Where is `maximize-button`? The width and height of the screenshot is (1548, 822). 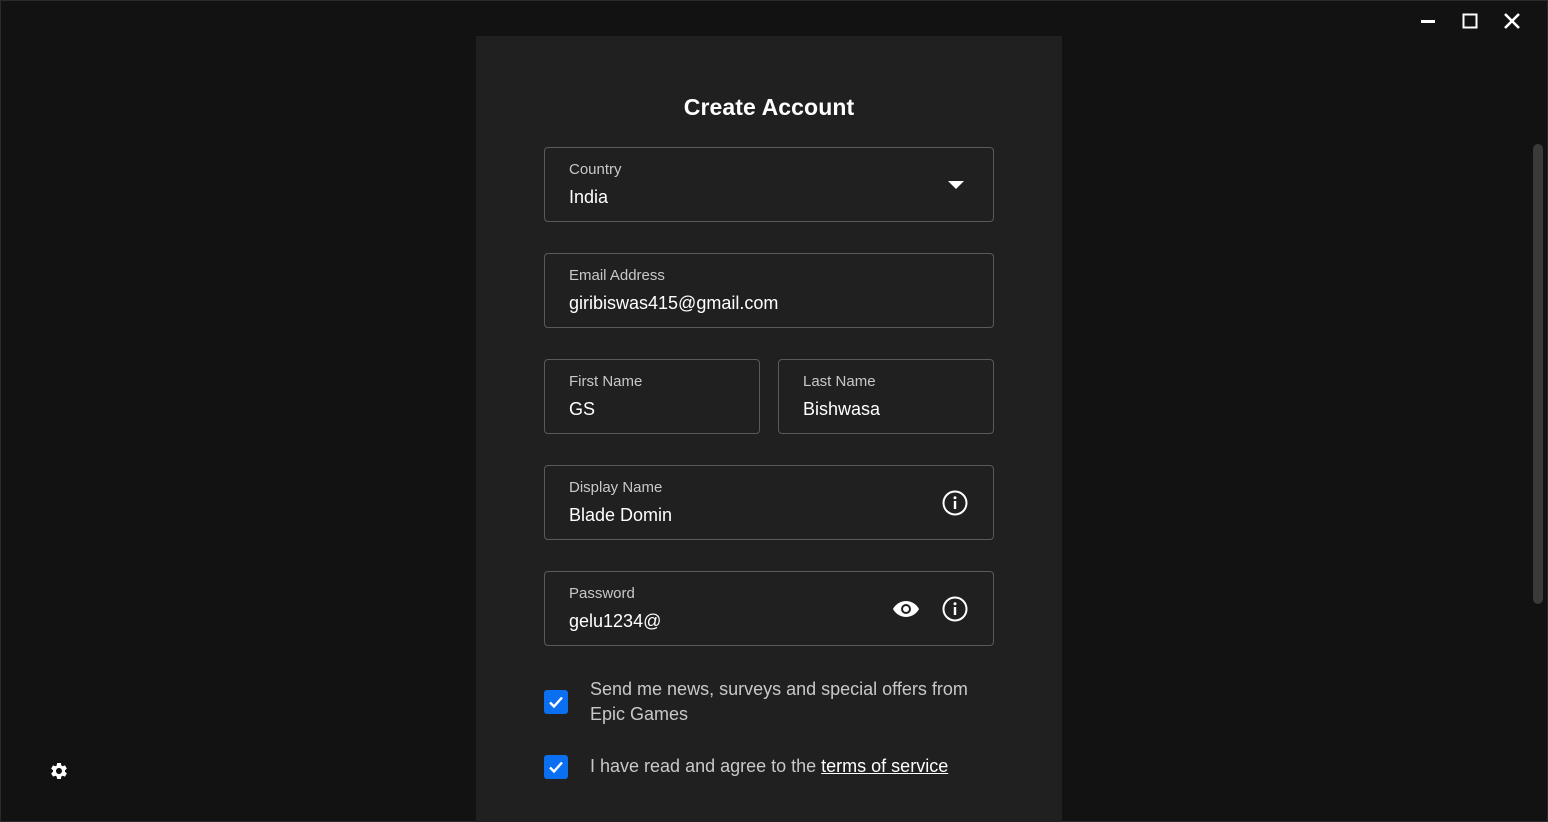
maximize-button is located at coordinates (1470, 21).